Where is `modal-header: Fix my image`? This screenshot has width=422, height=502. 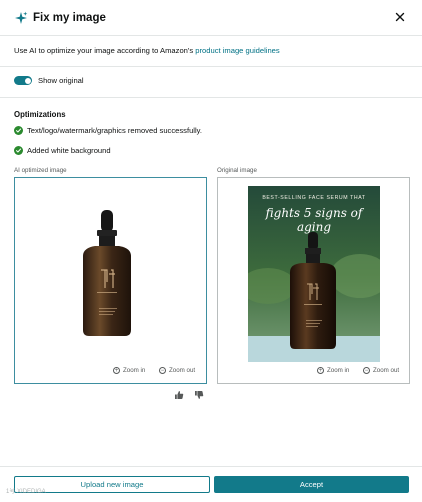 modal-header: Fix my image is located at coordinates (211, 18).